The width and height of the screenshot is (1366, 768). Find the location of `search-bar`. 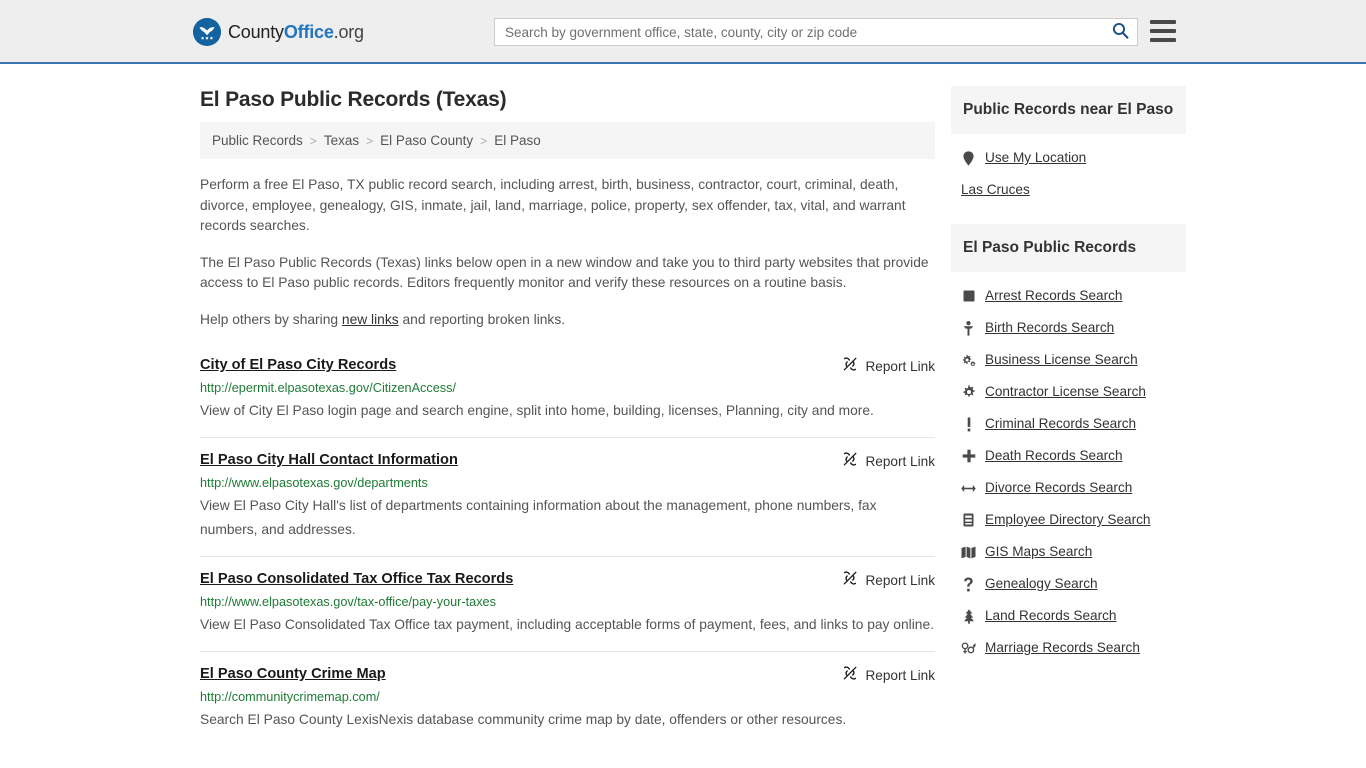

search-bar is located at coordinates (816, 32).